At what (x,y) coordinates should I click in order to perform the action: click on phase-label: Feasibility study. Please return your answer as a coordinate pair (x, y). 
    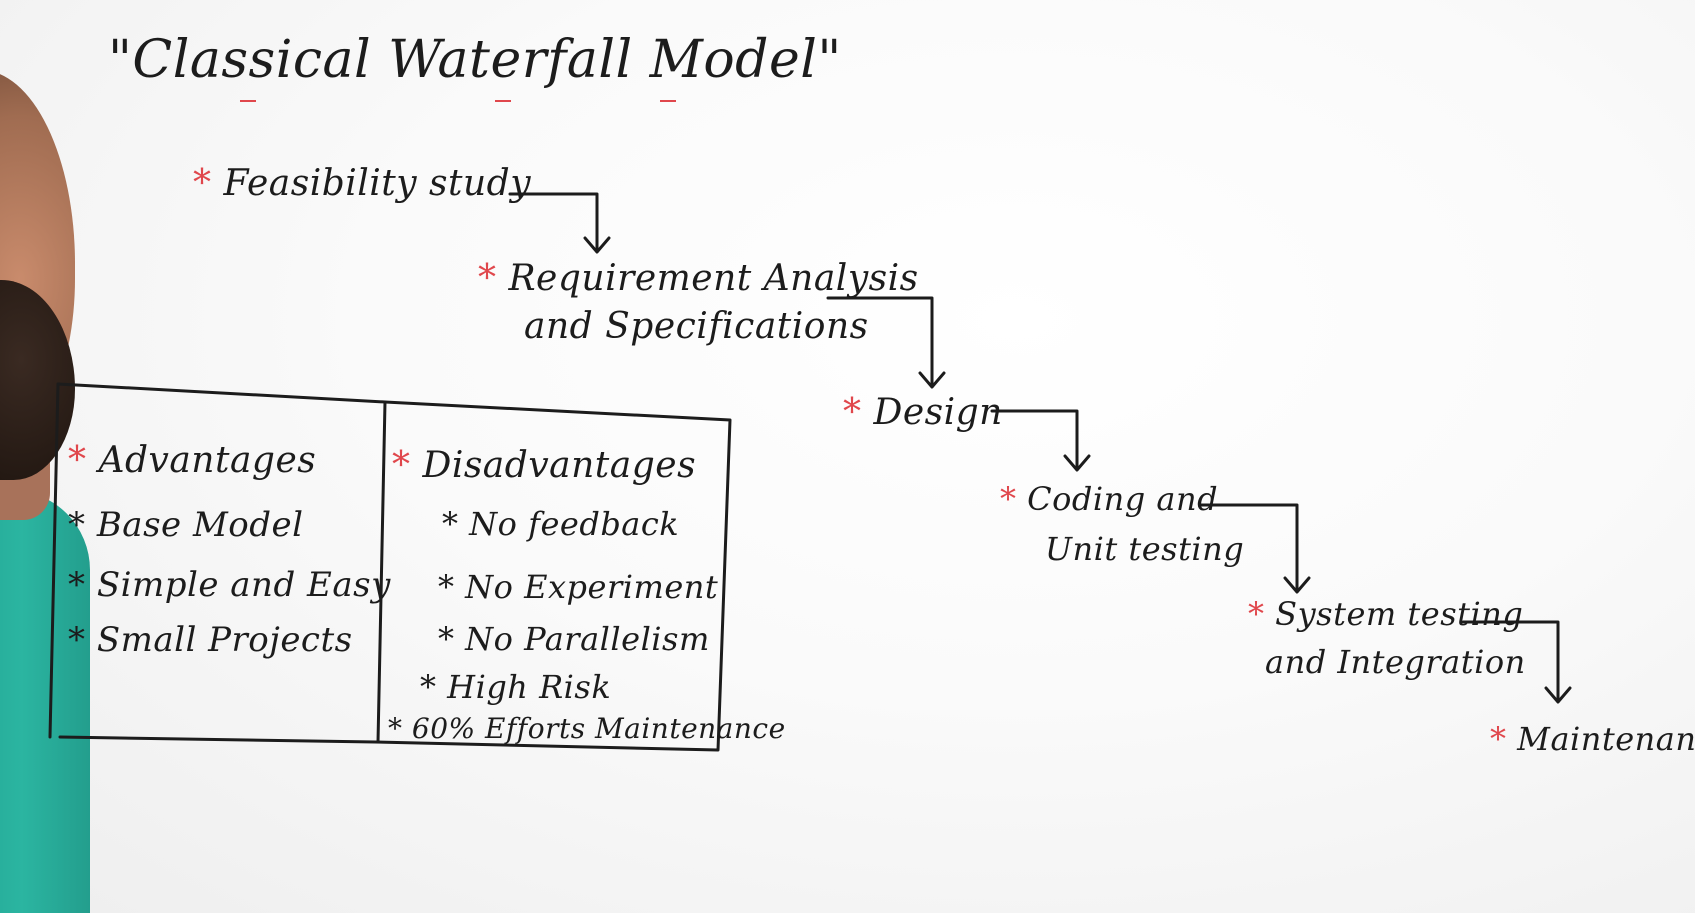
    Looking at the image, I should click on (377, 183).